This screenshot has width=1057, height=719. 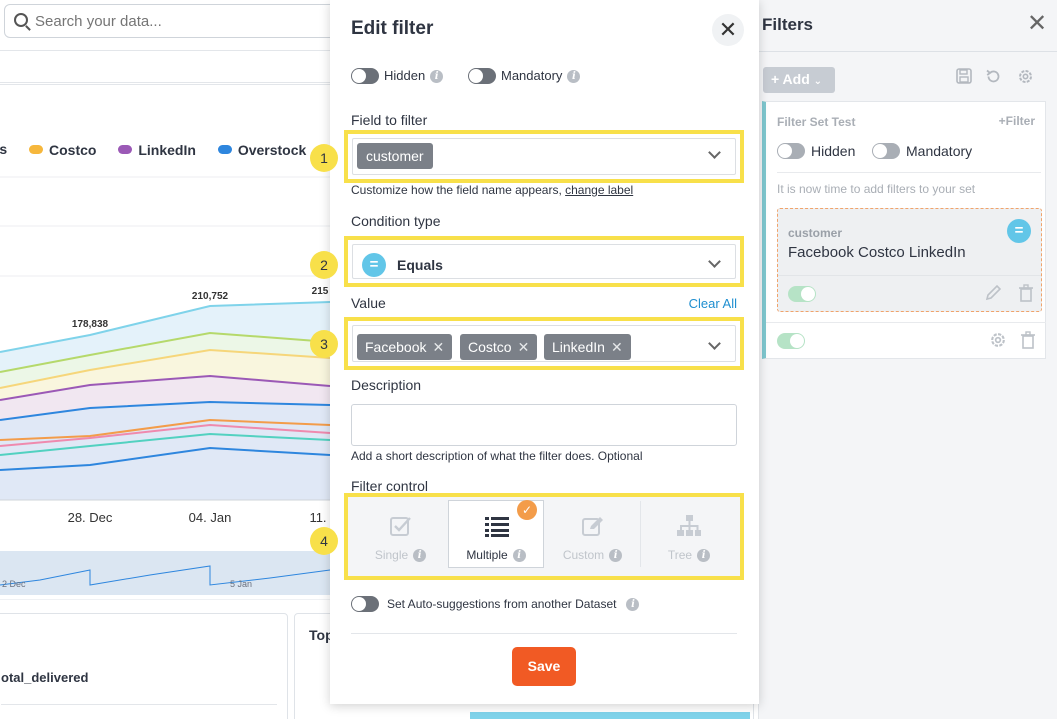 I want to click on chevron-down-icon: ⌄, so click(x=818, y=81).